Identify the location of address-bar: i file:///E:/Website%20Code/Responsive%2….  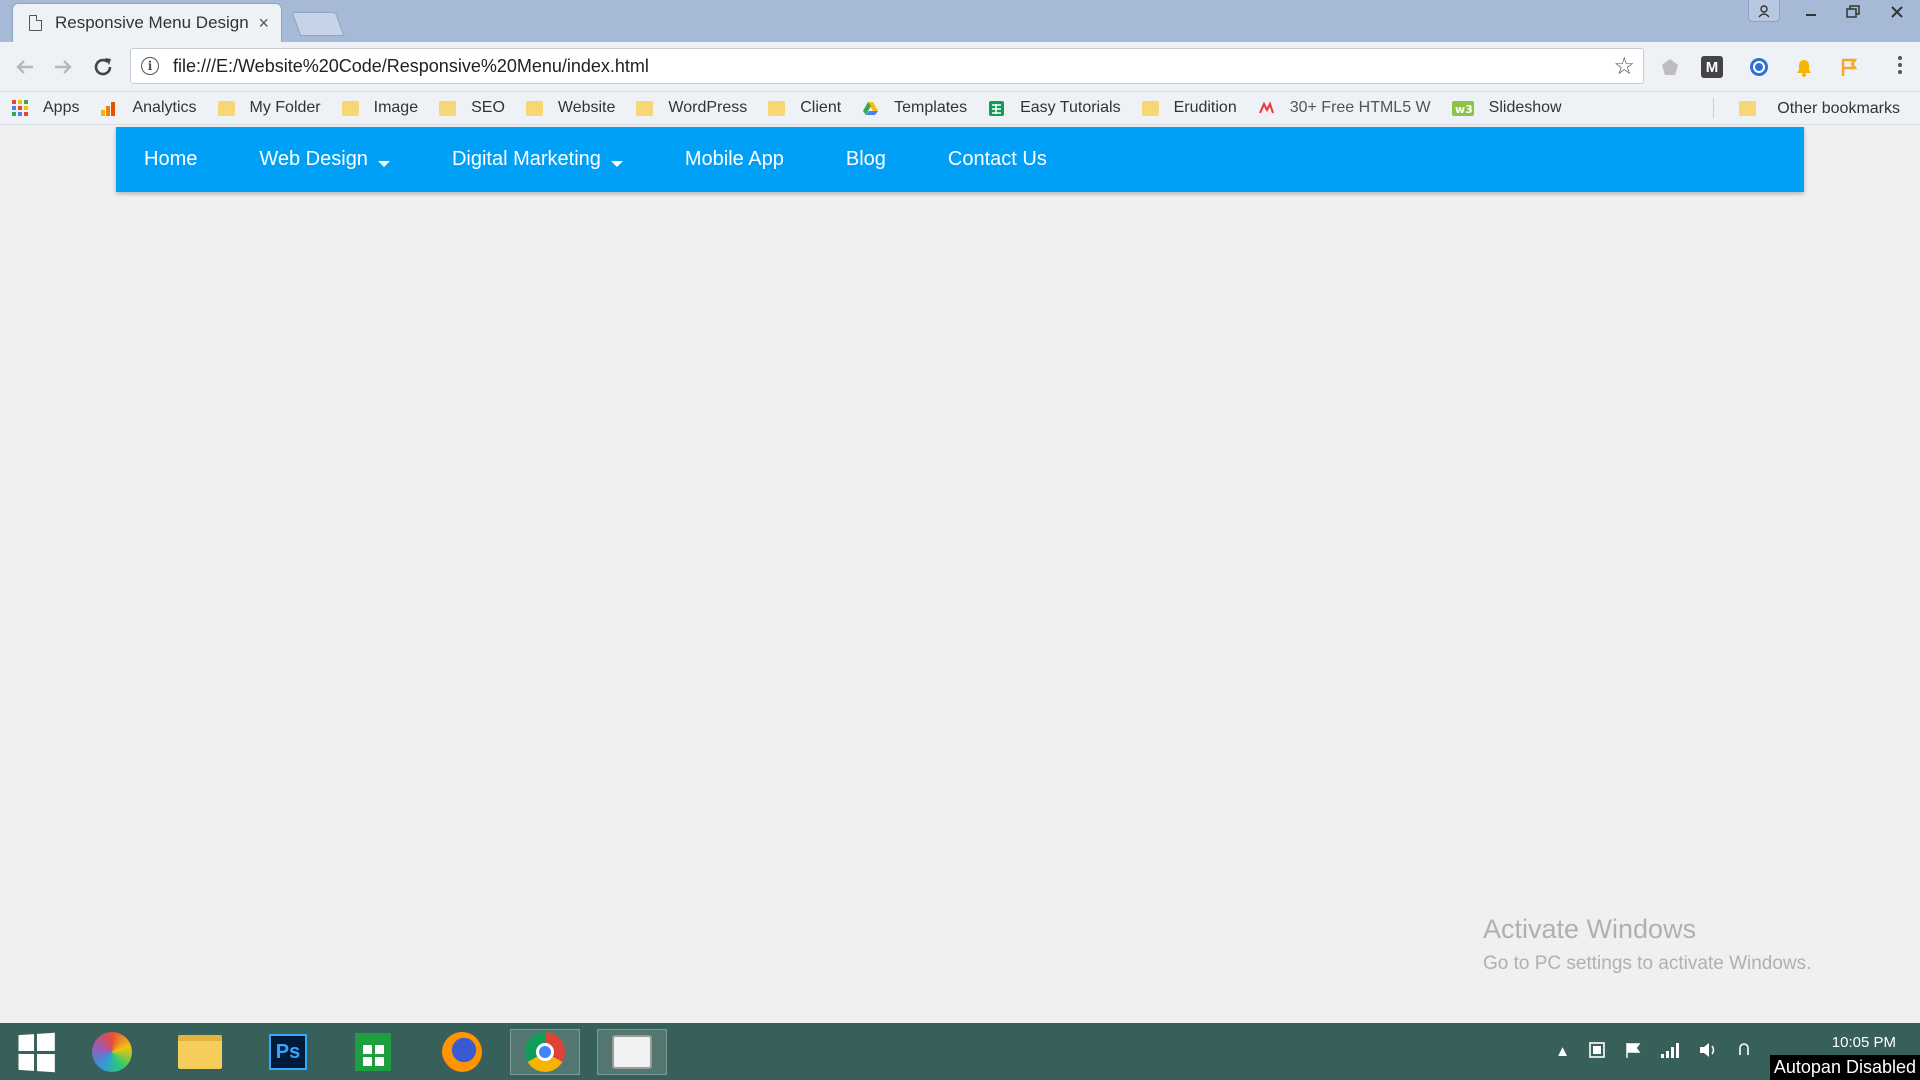
(887, 66).